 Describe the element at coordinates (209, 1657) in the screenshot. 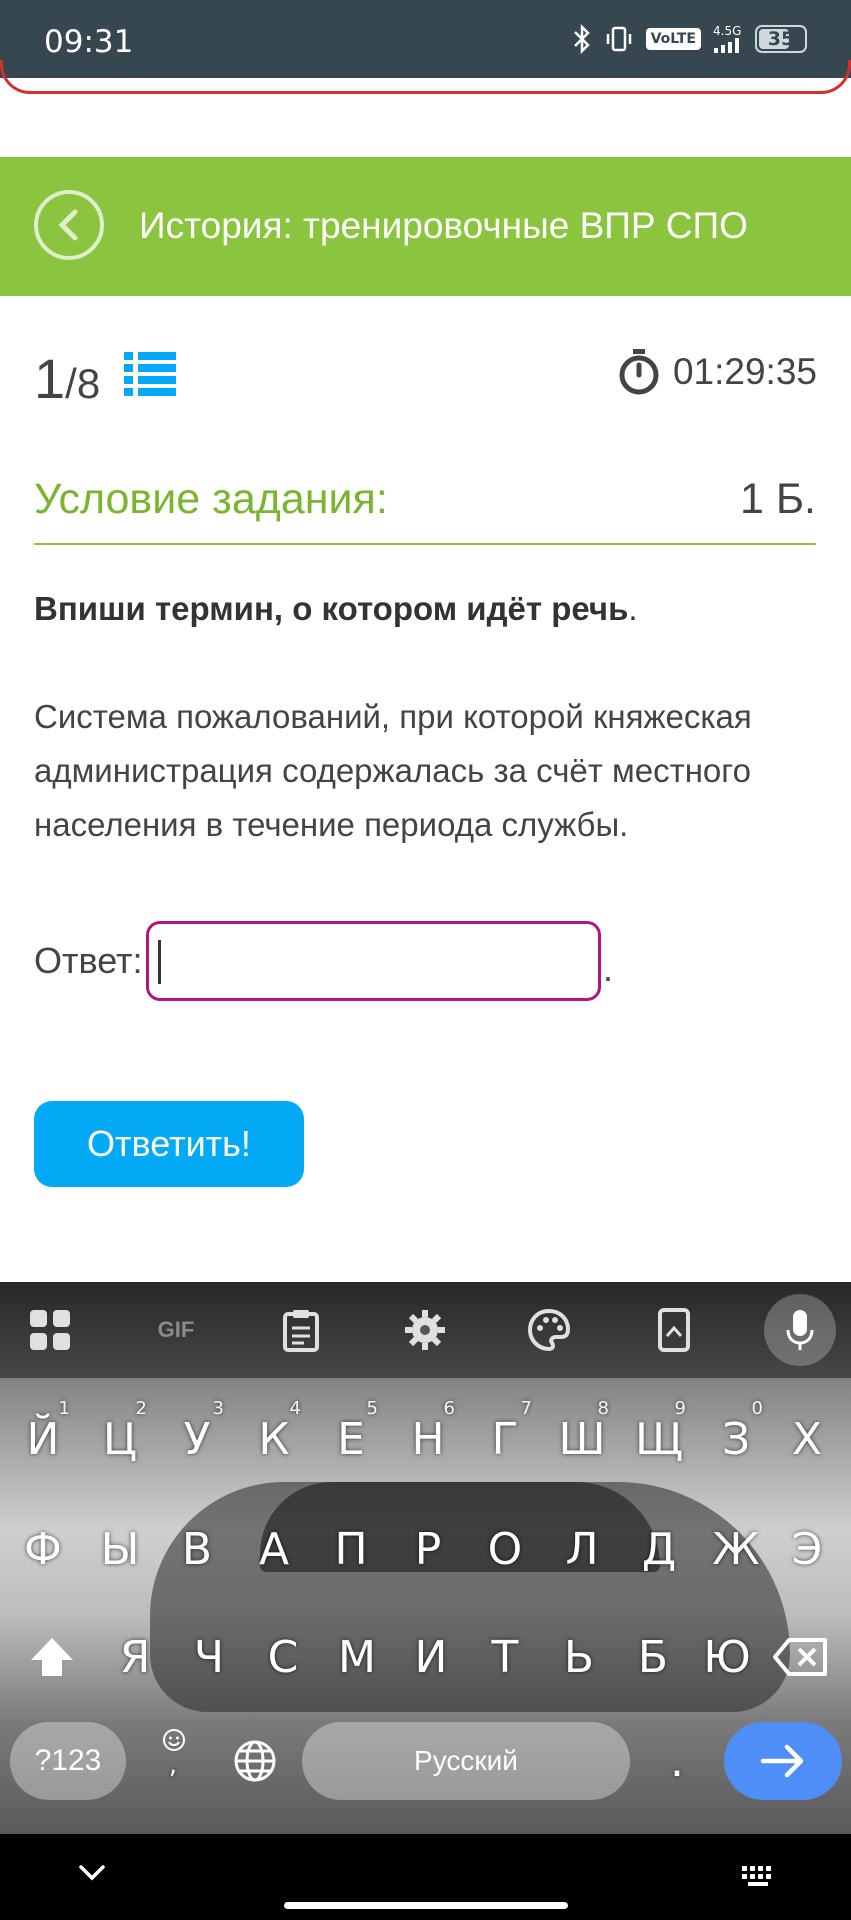

I see `key-ch: Ч` at that location.